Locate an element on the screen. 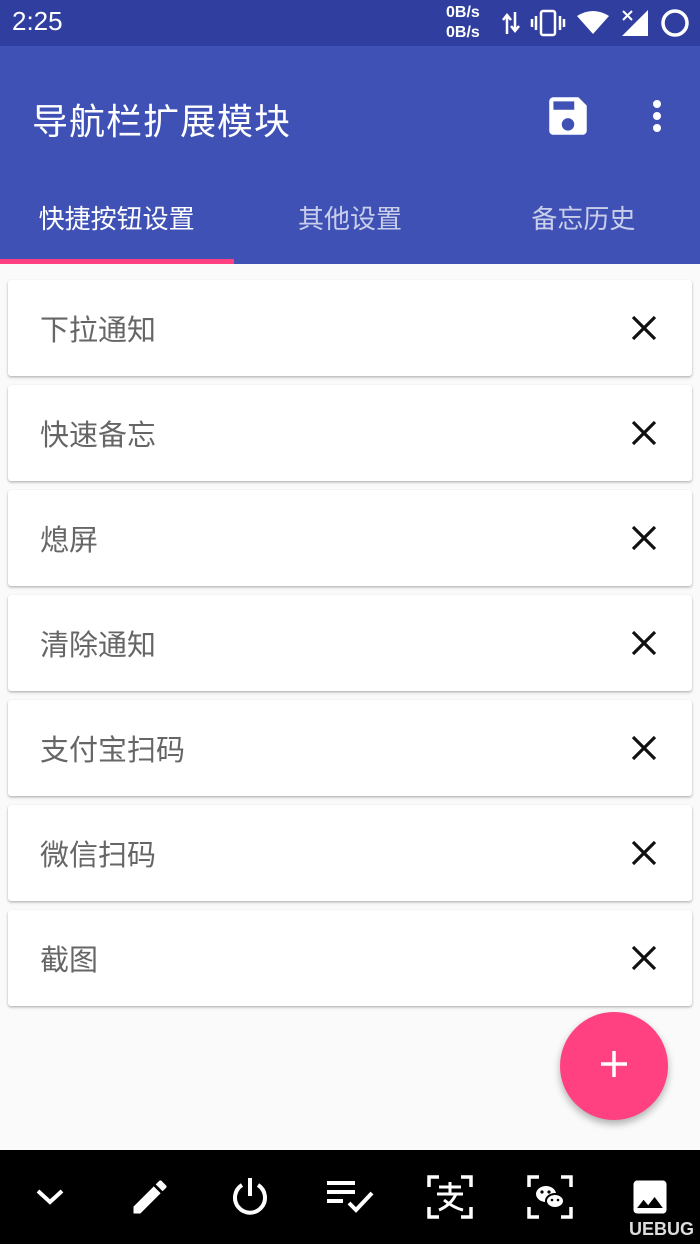  list-item: 微信扫码 is located at coordinates (350, 853).